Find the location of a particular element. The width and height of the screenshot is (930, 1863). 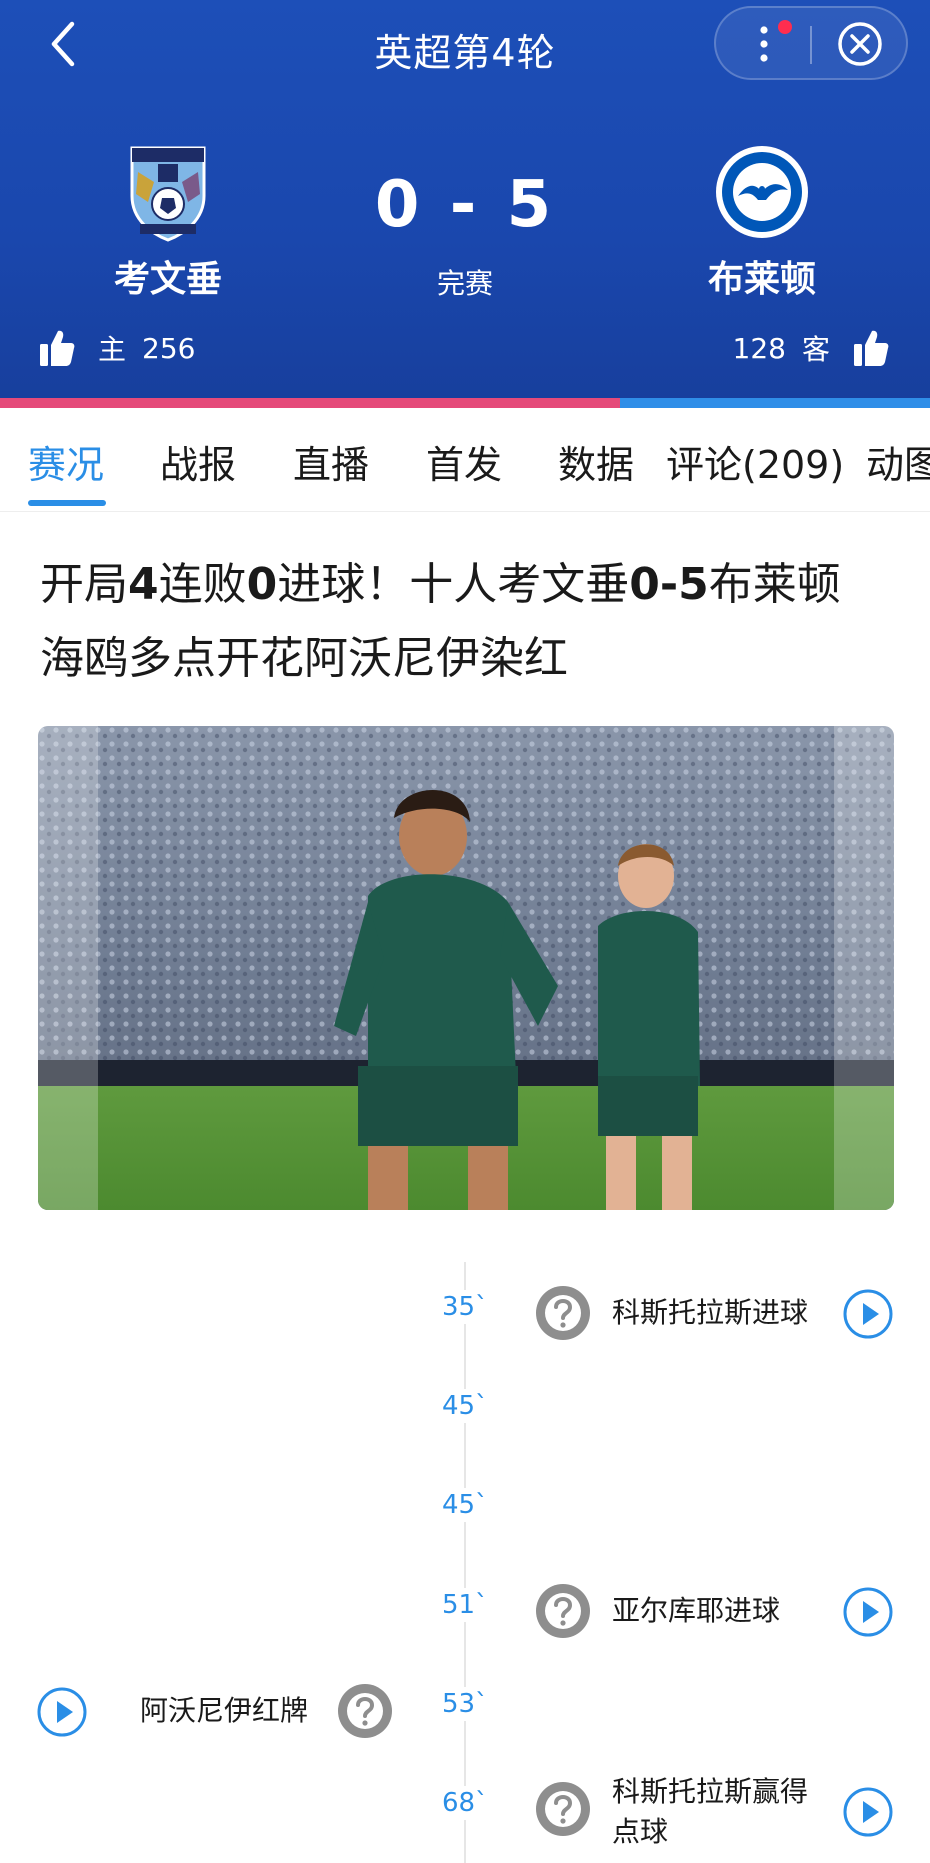

close-circle-icon is located at coordinates (860, 44).